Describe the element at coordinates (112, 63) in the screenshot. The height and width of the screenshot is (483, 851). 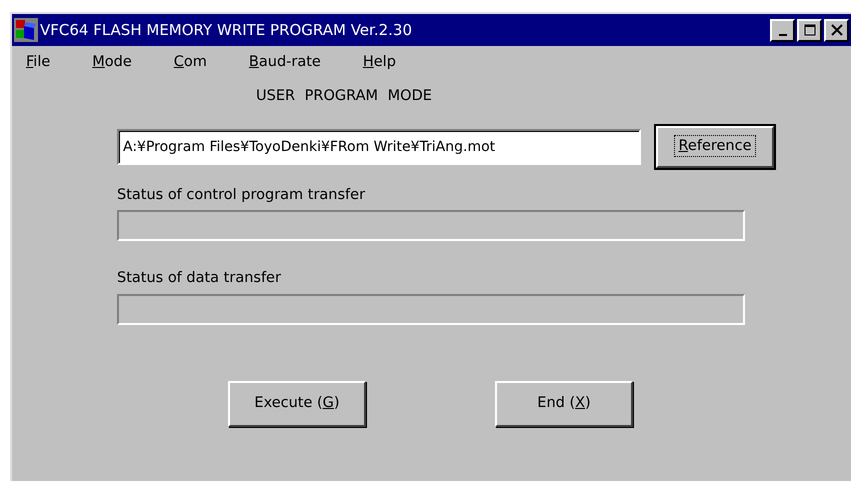
I see `menu-item: Mode` at that location.